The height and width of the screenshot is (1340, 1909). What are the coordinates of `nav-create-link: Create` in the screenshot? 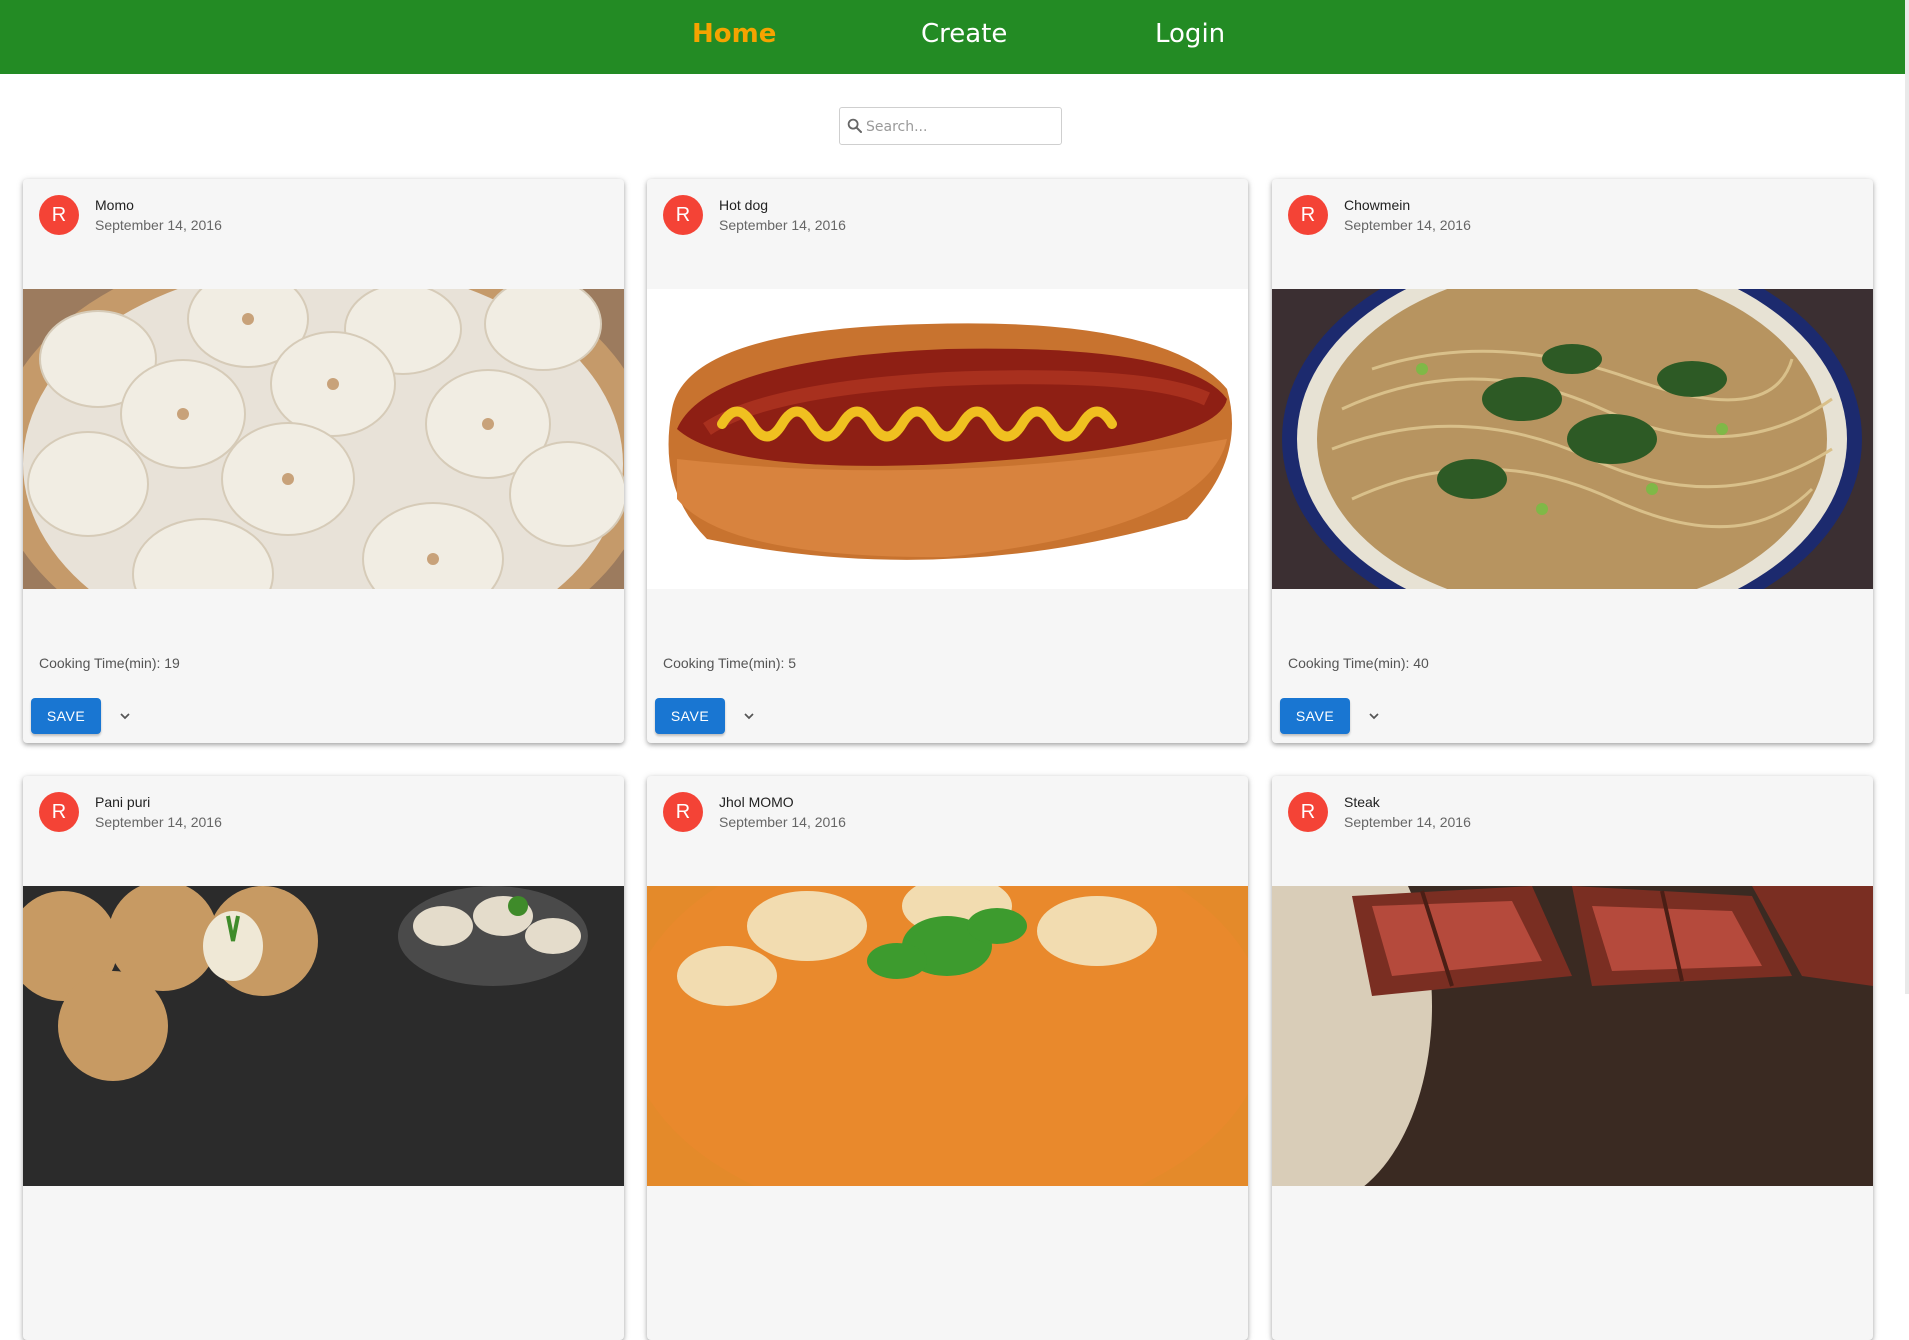 It's located at (964, 34).